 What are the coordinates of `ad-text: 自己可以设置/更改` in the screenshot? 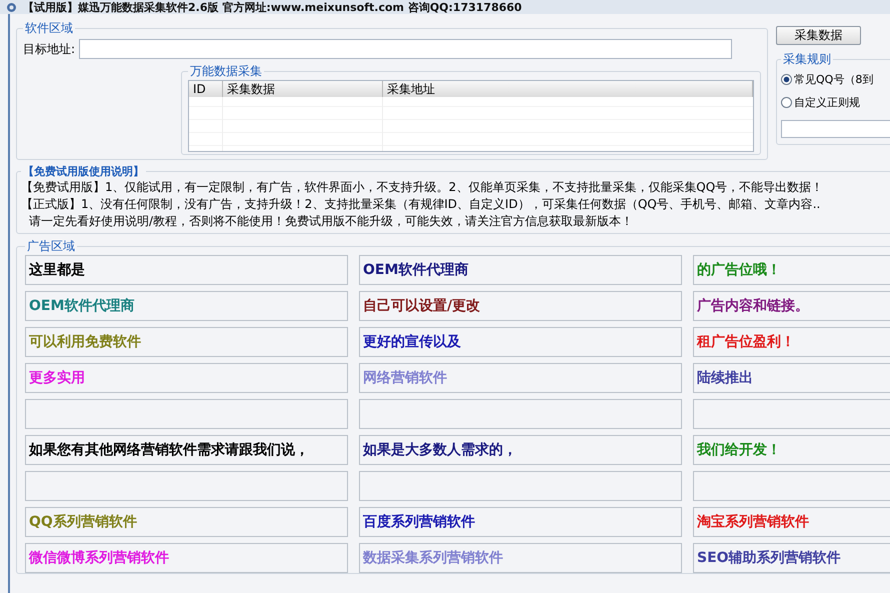 It's located at (520, 306).